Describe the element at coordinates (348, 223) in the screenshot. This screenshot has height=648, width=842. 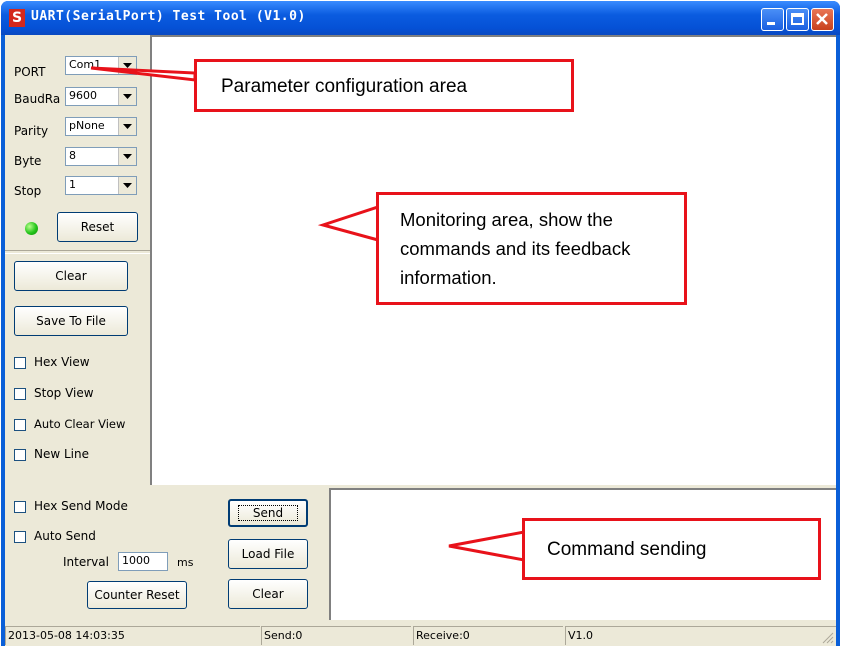
I see `pointer-monitor-area` at that location.